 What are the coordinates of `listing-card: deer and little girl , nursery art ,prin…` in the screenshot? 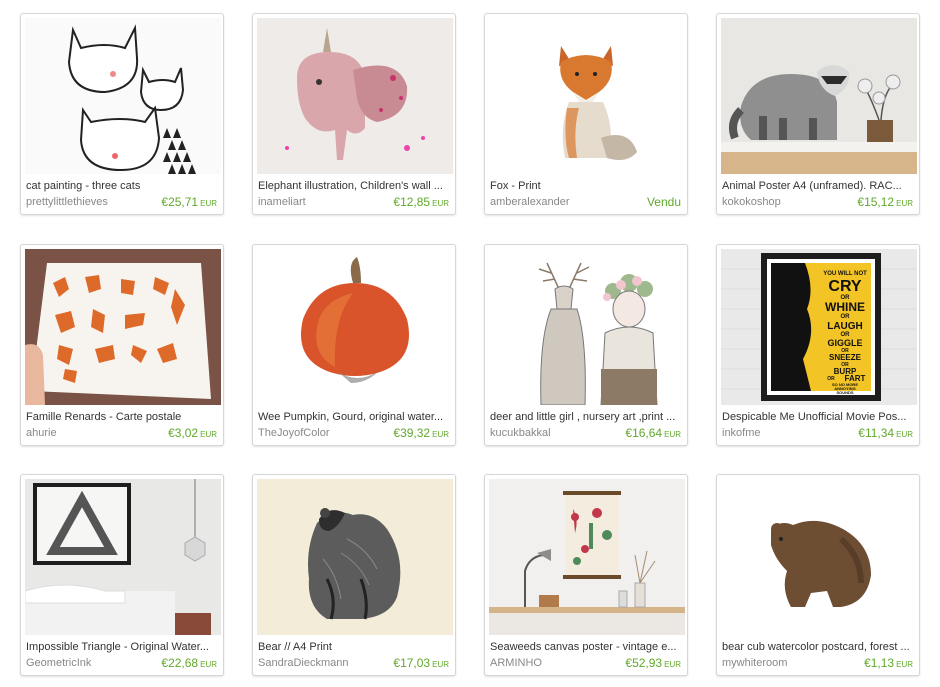 It's located at (586, 345).